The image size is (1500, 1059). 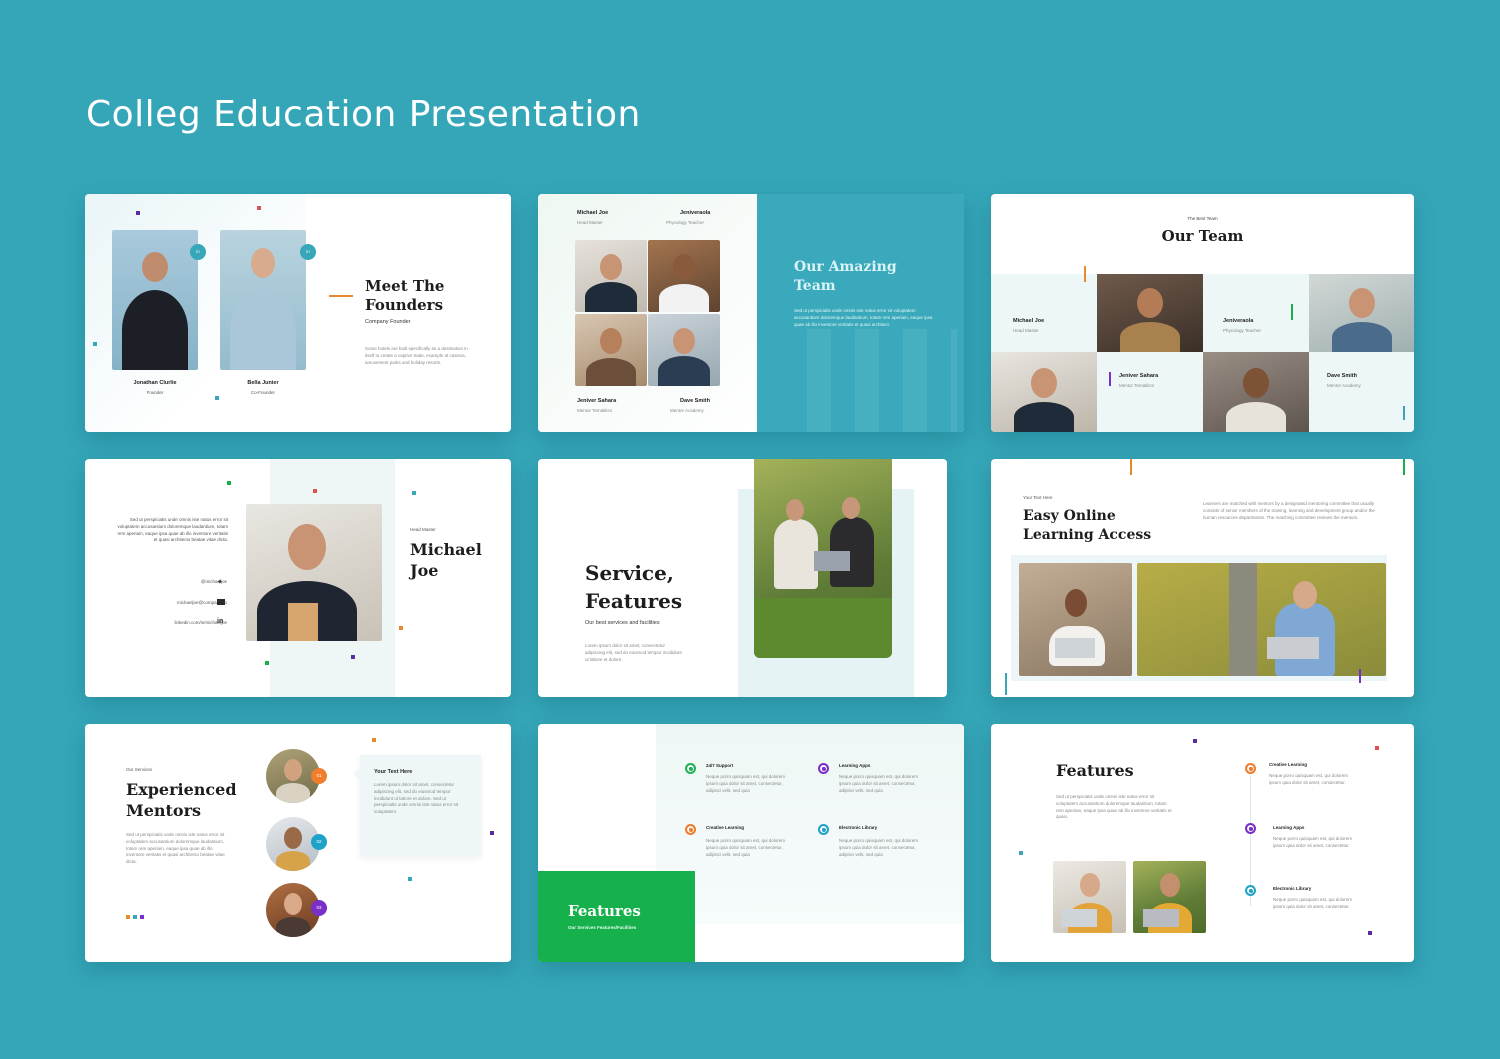 I want to click on founder-role: Co-Founder, so click(x=262, y=392).